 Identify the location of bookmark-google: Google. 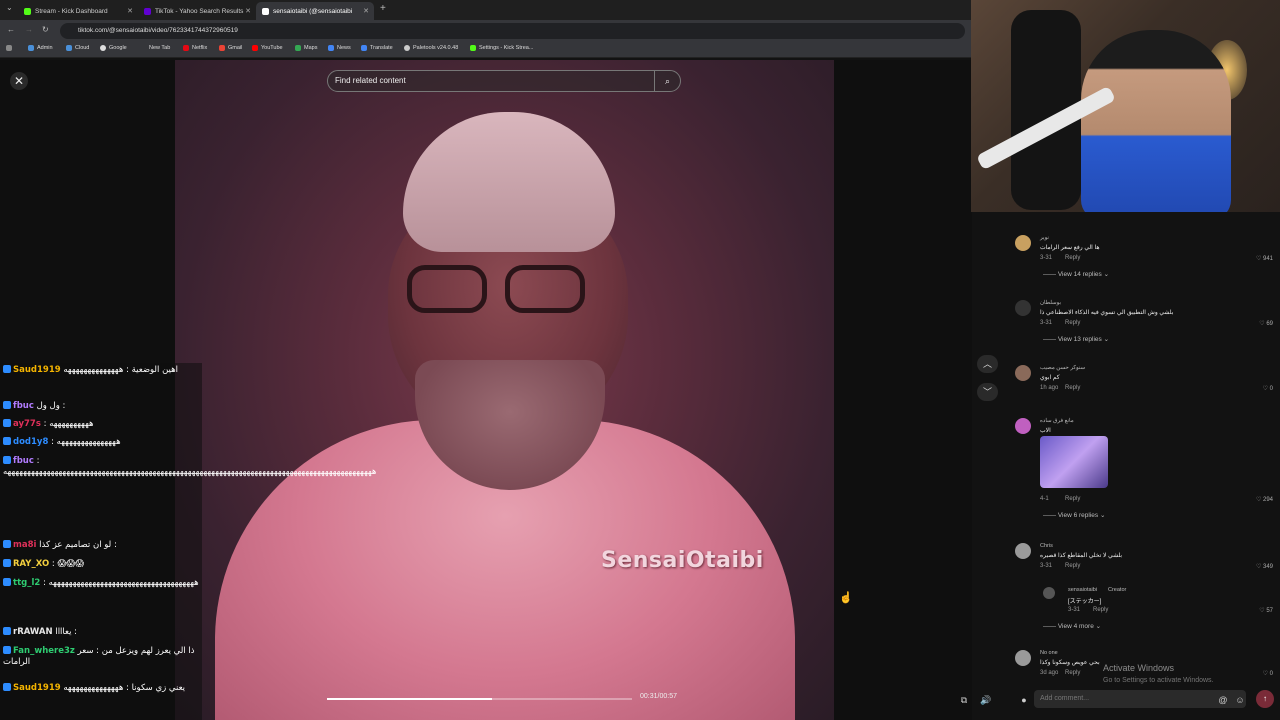
(113, 48).